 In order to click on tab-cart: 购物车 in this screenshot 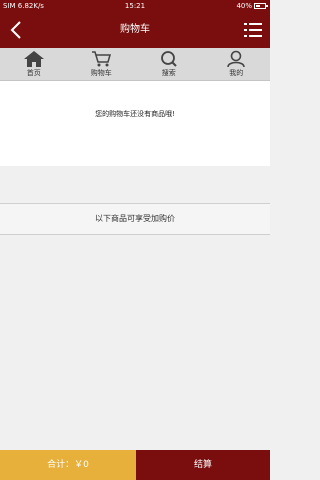, I will do `click(102, 64)`.